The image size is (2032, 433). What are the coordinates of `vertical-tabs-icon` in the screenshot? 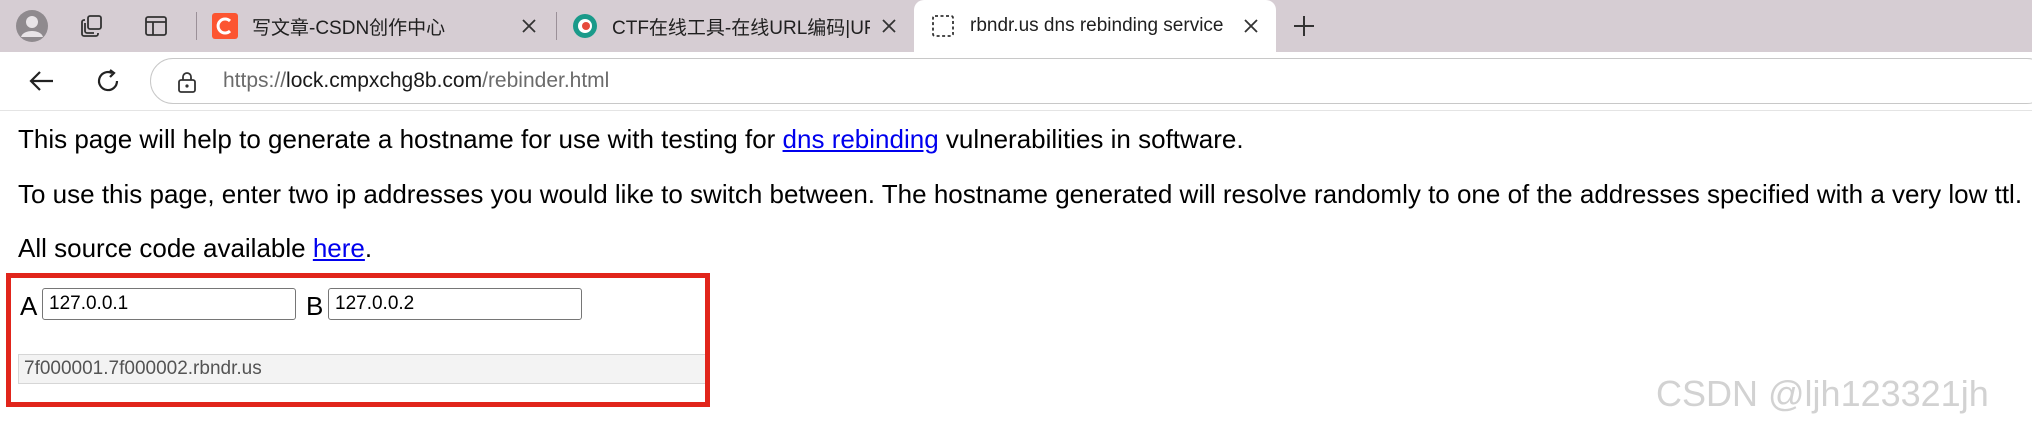 It's located at (156, 26).